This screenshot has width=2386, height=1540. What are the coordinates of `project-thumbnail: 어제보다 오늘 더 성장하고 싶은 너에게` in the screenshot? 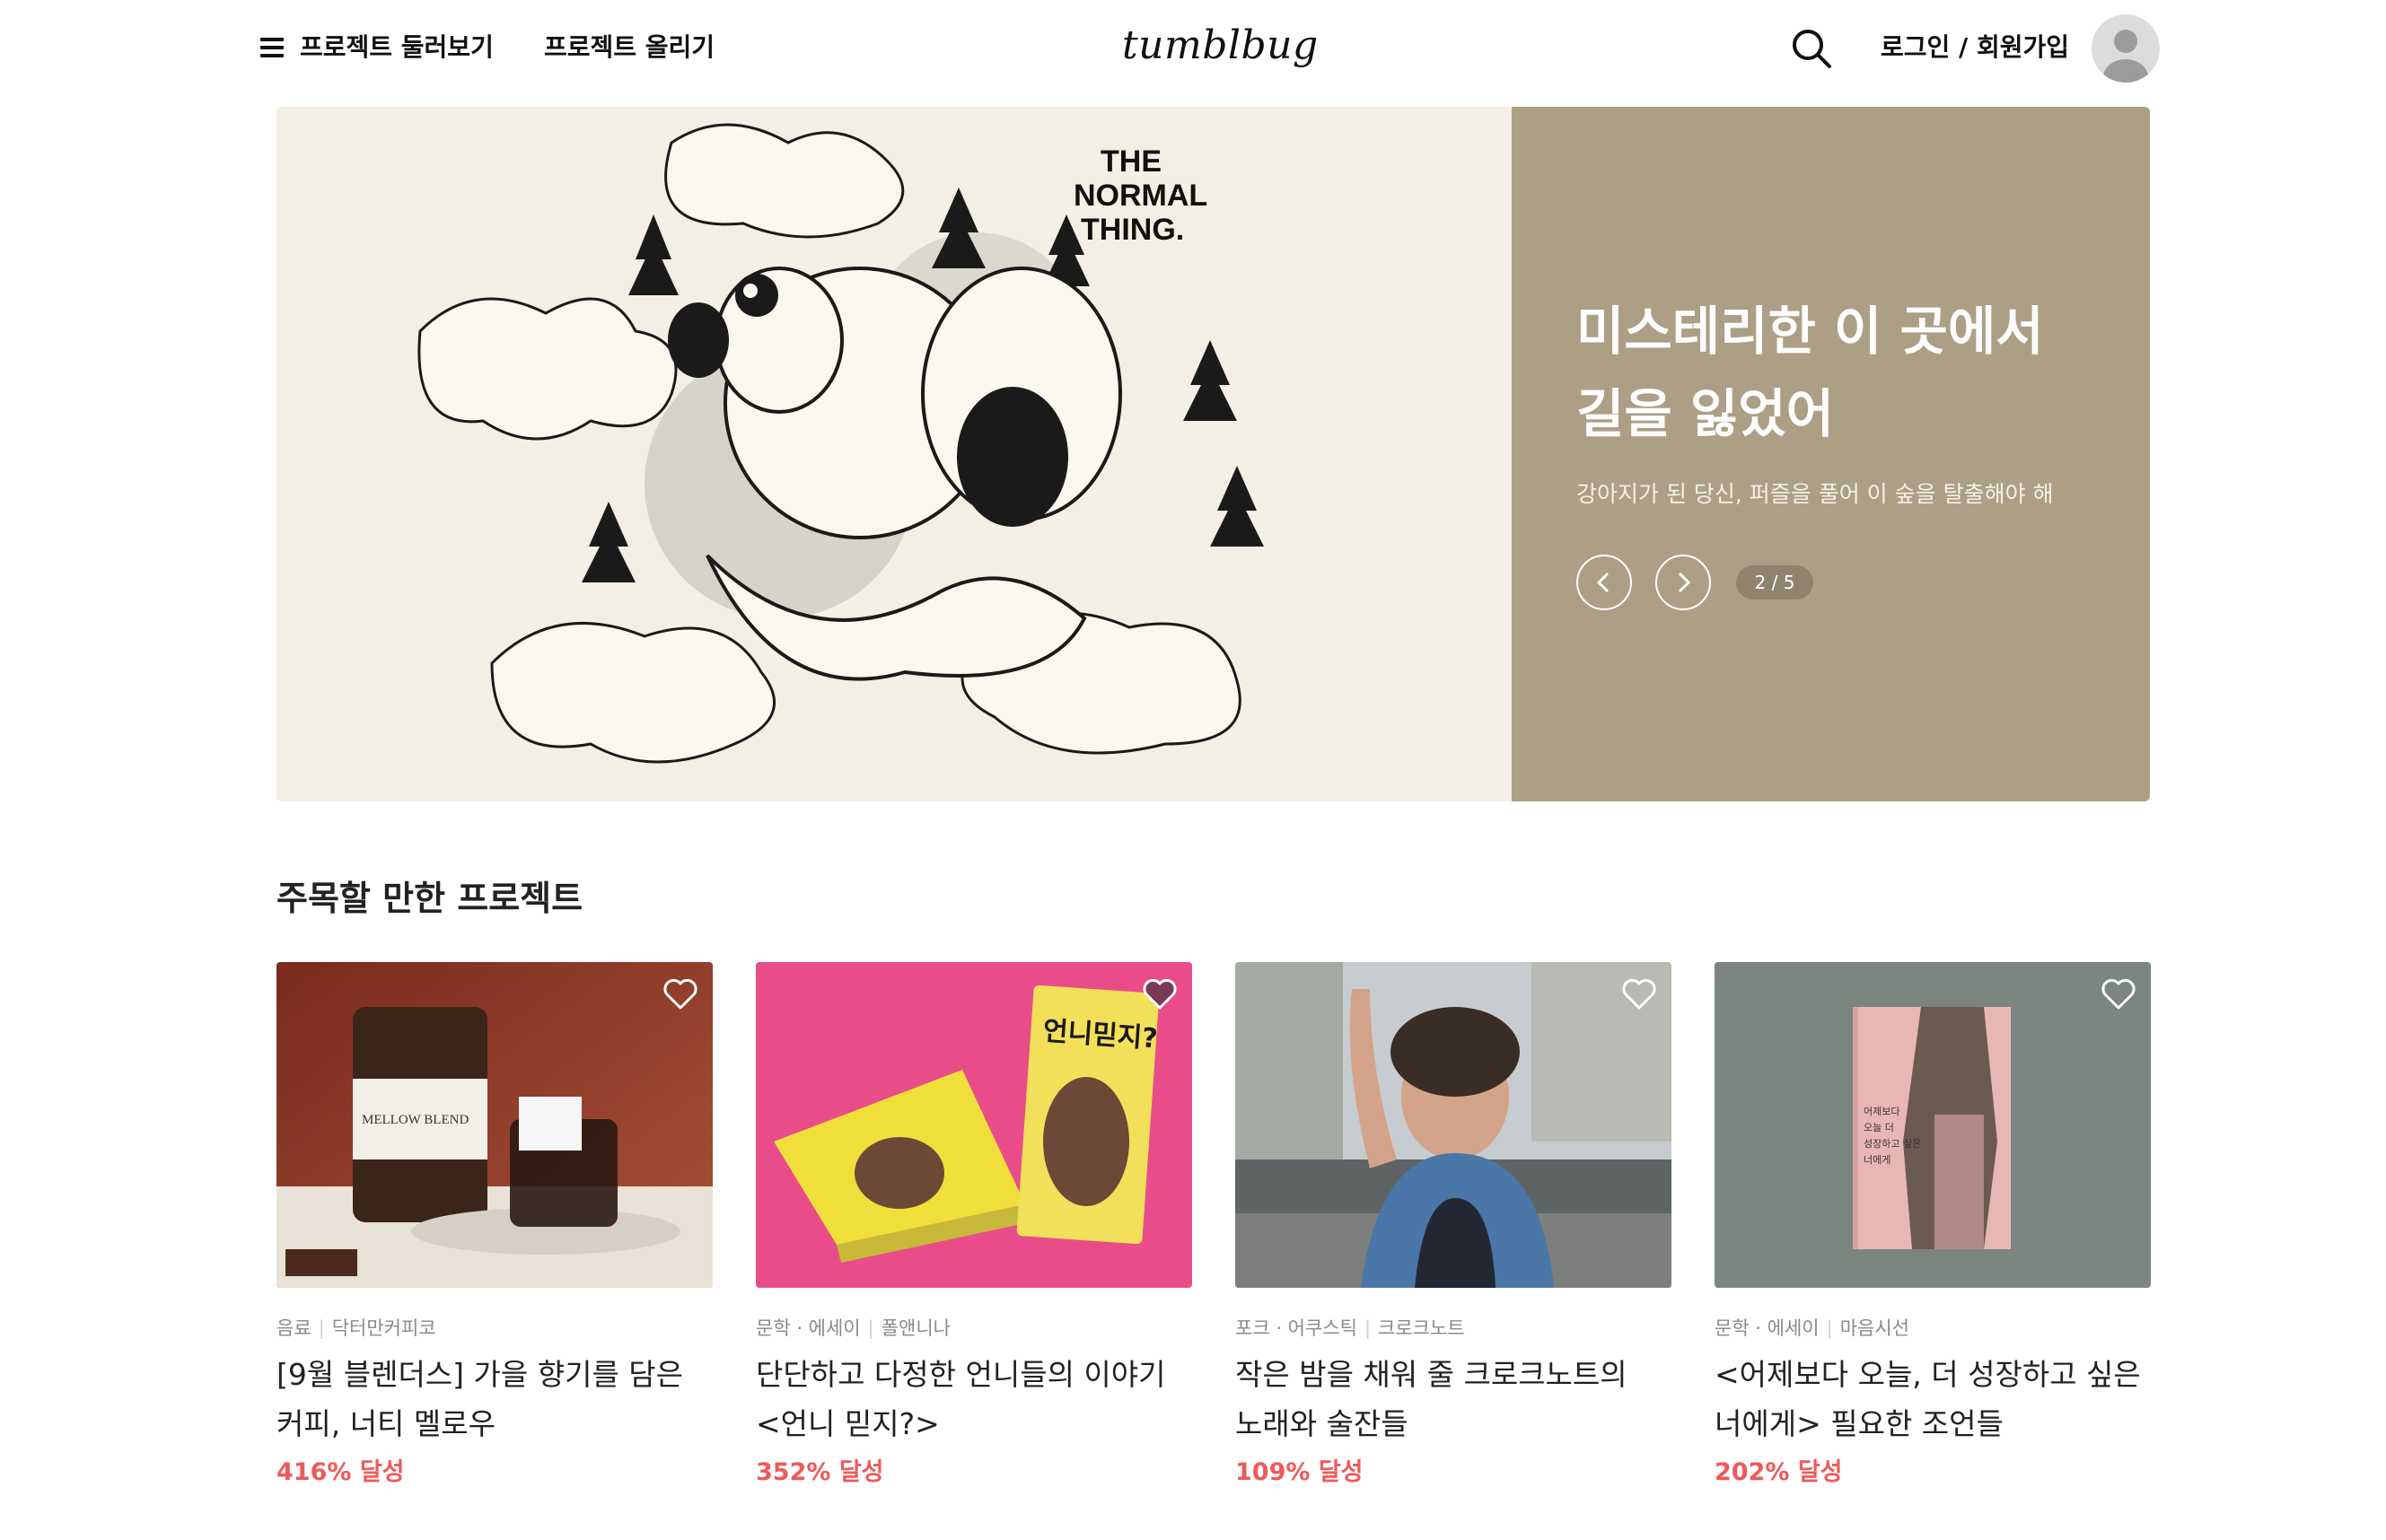 It's located at (1933, 1125).